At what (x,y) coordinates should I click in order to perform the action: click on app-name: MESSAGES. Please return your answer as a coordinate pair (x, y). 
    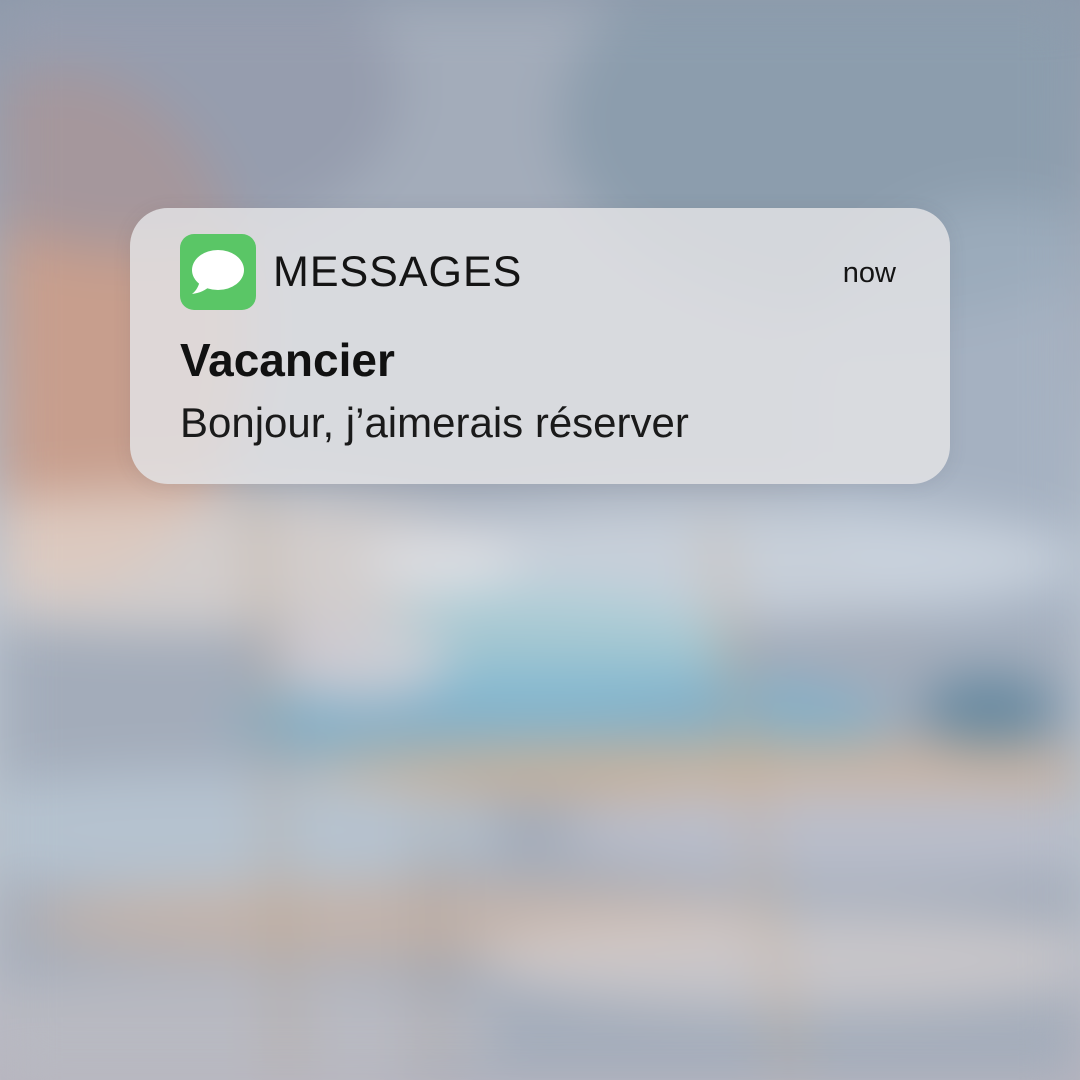
    Looking at the image, I should click on (398, 272).